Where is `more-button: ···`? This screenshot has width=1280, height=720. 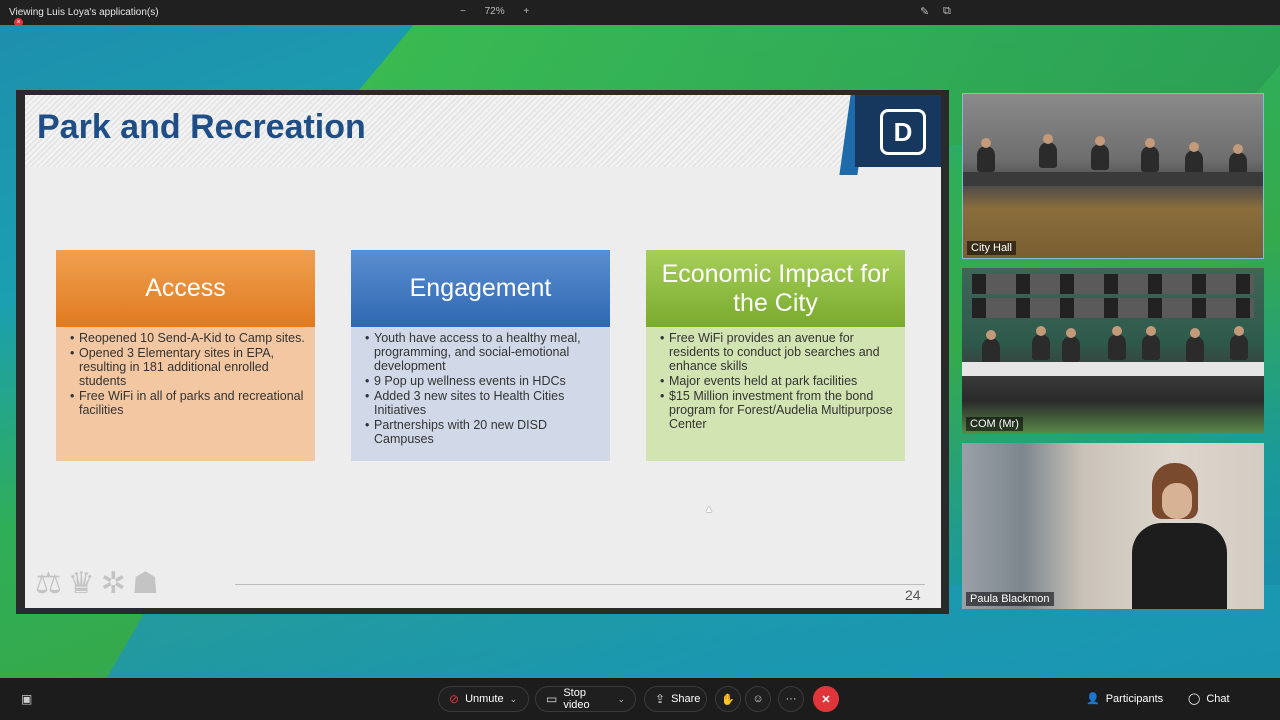
more-button: ··· is located at coordinates (791, 699).